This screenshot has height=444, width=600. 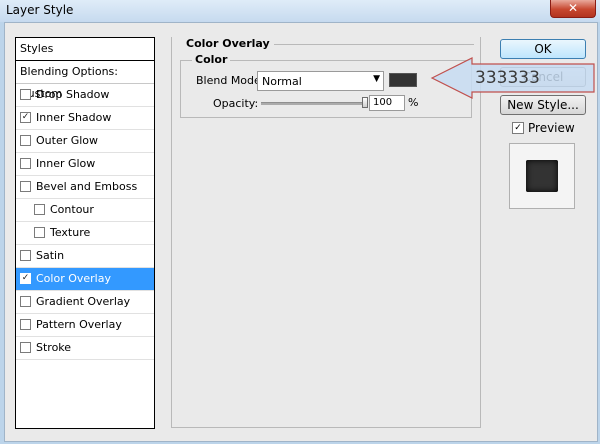 I want to click on opacity-label: Opacity:, so click(x=236, y=103).